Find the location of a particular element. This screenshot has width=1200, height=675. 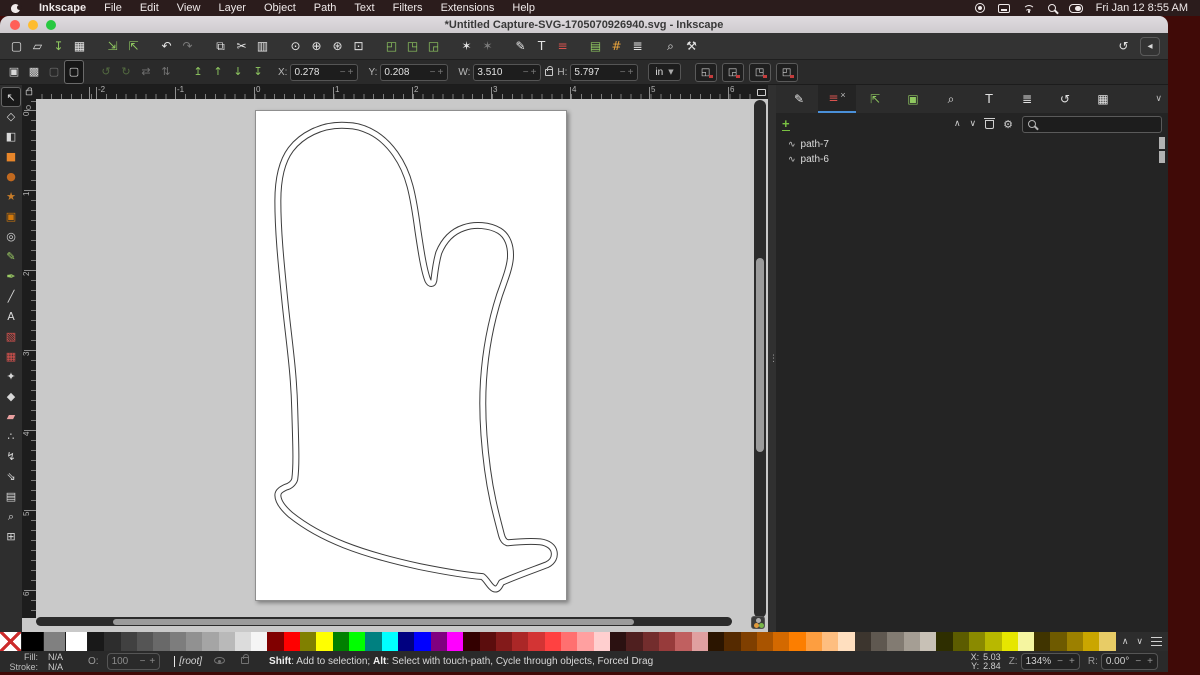

zoom-decrement-button: − is located at coordinates (1060, 661).